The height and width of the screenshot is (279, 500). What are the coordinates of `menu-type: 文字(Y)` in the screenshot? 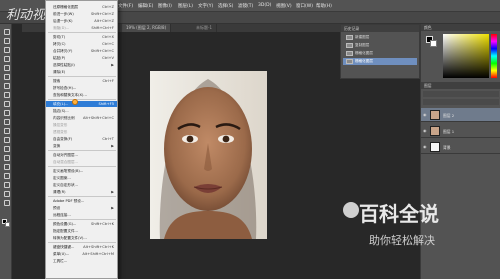 It's located at (205, 6).